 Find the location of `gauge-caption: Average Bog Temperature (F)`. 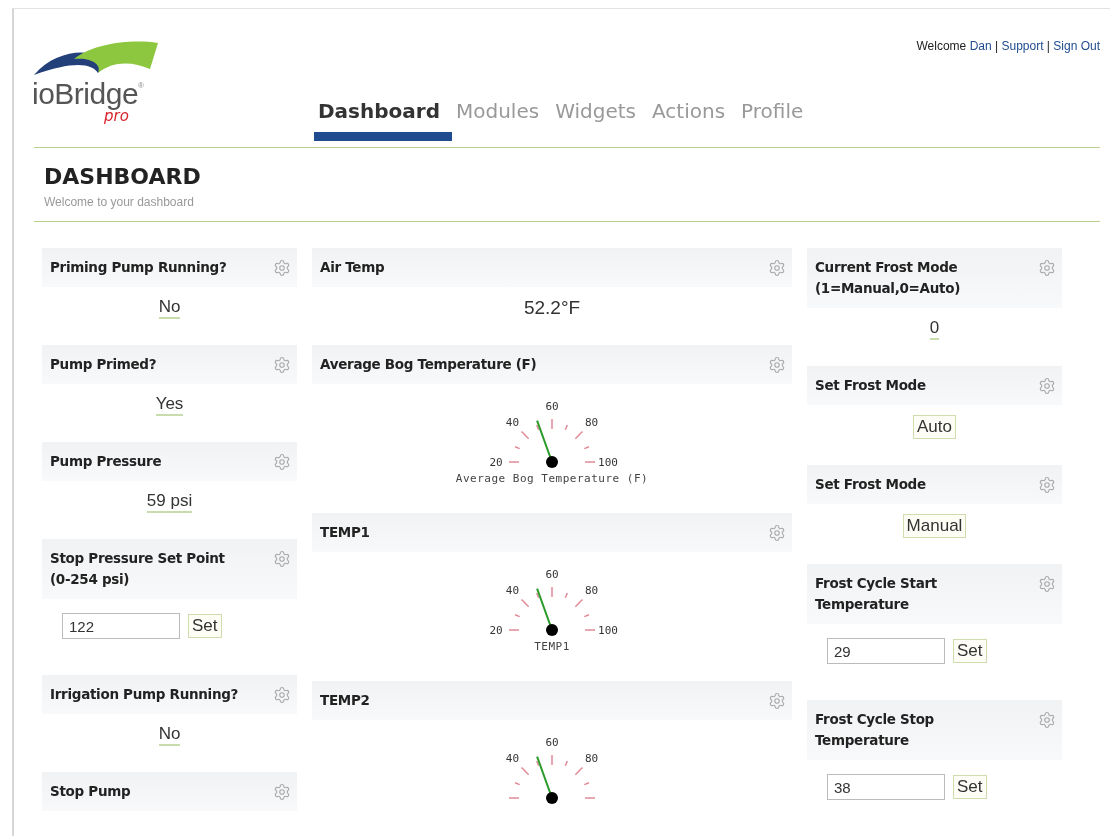

gauge-caption: Average Bog Temperature (F) is located at coordinates (552, 478).